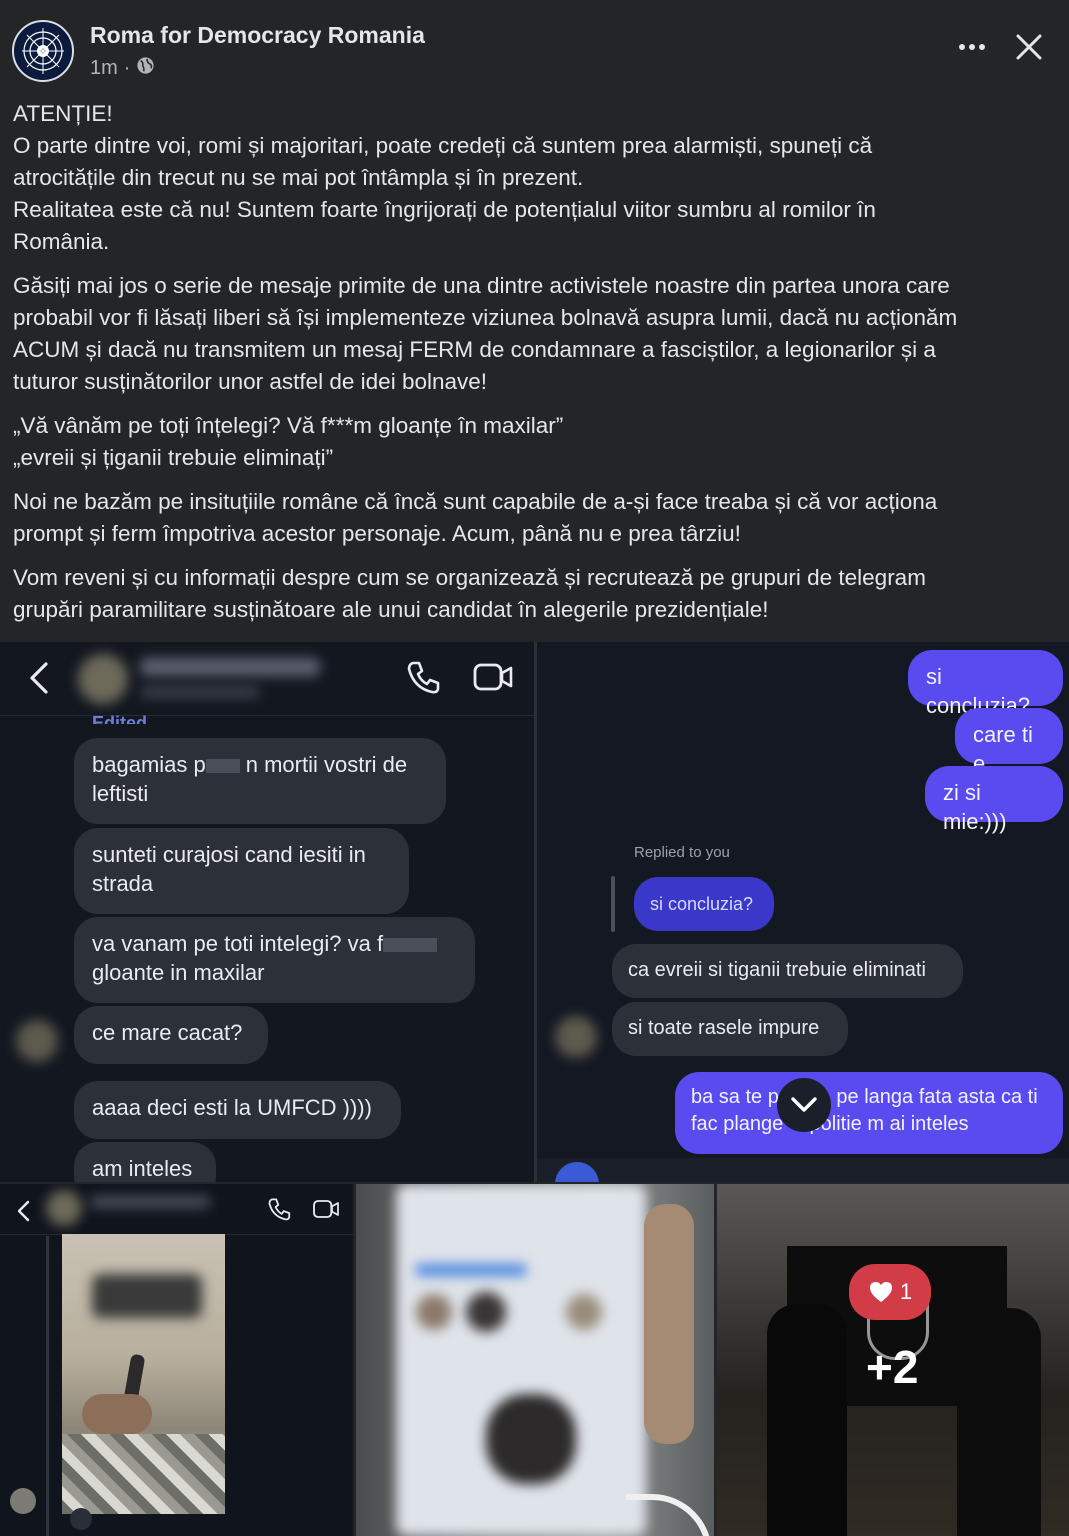 This screenshot has height=1536, width=1069. I want to click on reaction-badge: 1, so click(890, 1292).